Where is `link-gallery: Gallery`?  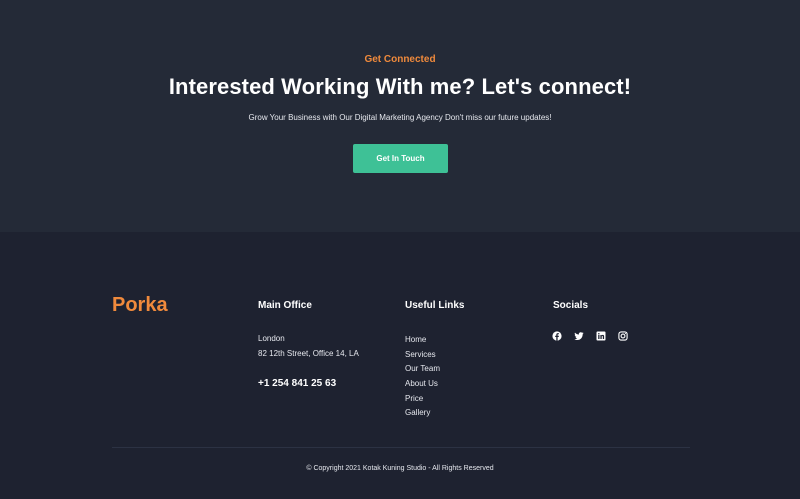 link-gallery: Gallery is located at coordinates (422, 413).